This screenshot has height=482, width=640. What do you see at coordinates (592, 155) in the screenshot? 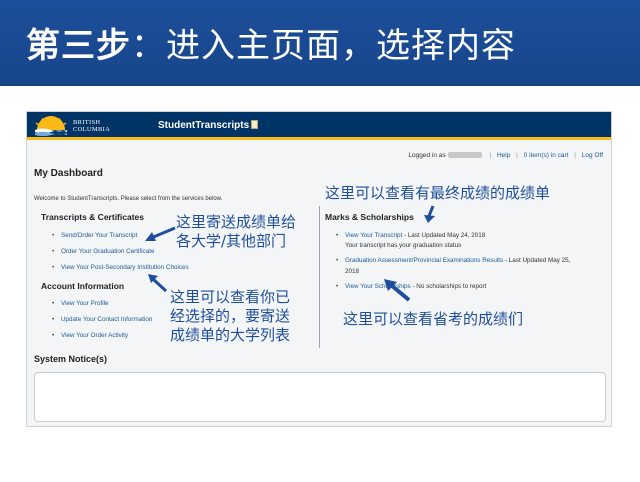
I see `logoff-link: Log Off` at bounding box center [592, 155].